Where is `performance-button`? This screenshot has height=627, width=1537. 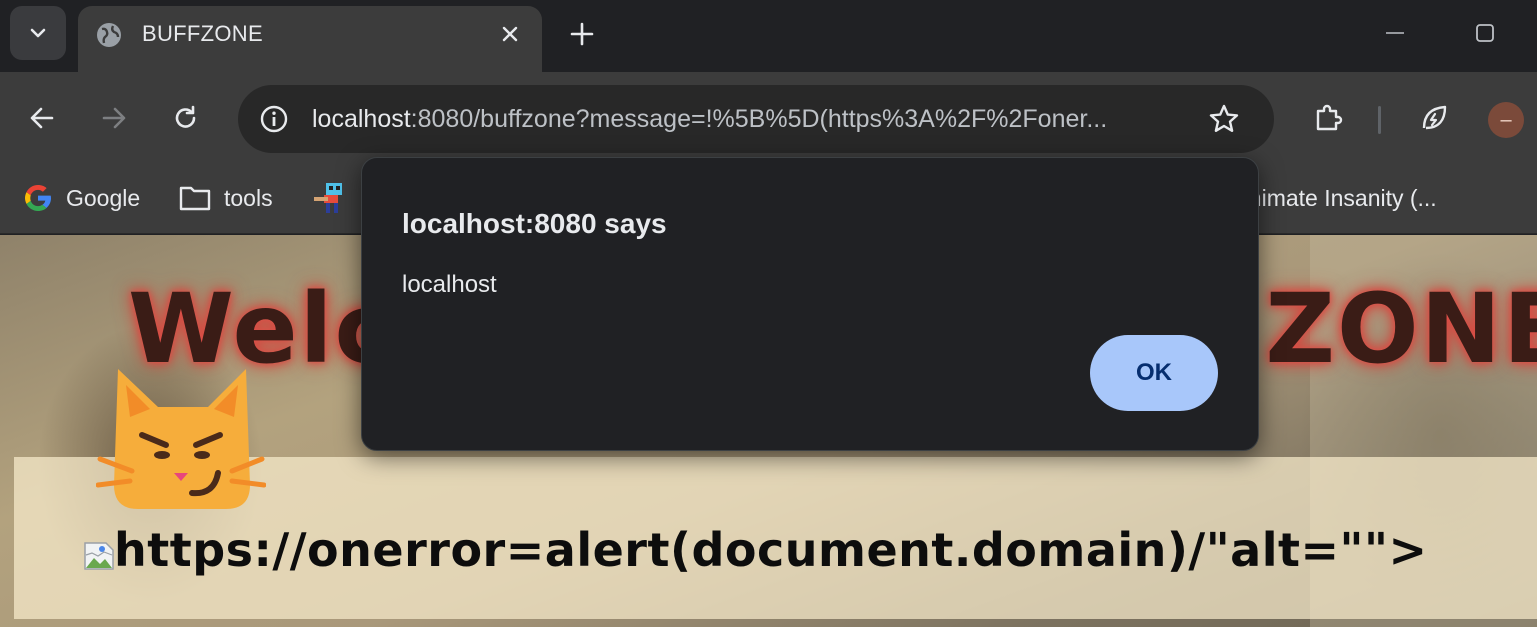 performance-button is located at coordinates (1434, 118).